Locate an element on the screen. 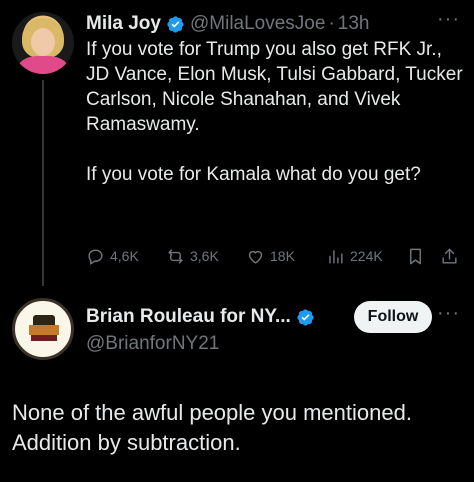 The height and width of the screenshot is (482, 474). bookmark-button is located at coordinates (415, 256).